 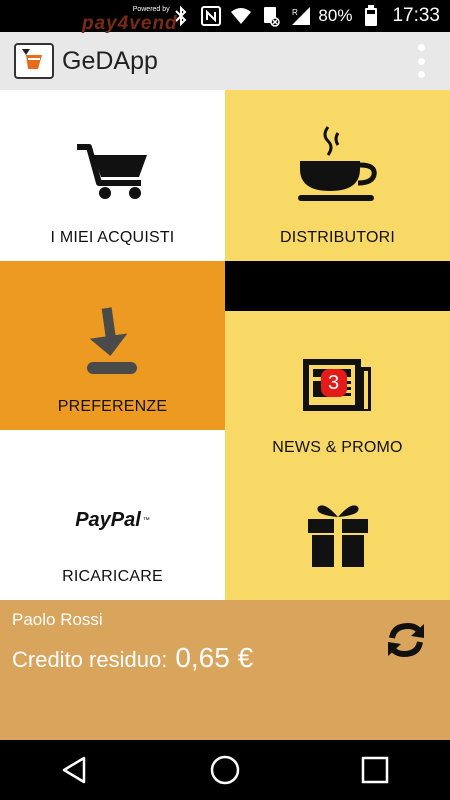 What do you see at coordinates (112, 237) in the screenshot?
I see `tile-acquisti-label: I MIEI ACQUISTI` at bounding box center [112, 237].